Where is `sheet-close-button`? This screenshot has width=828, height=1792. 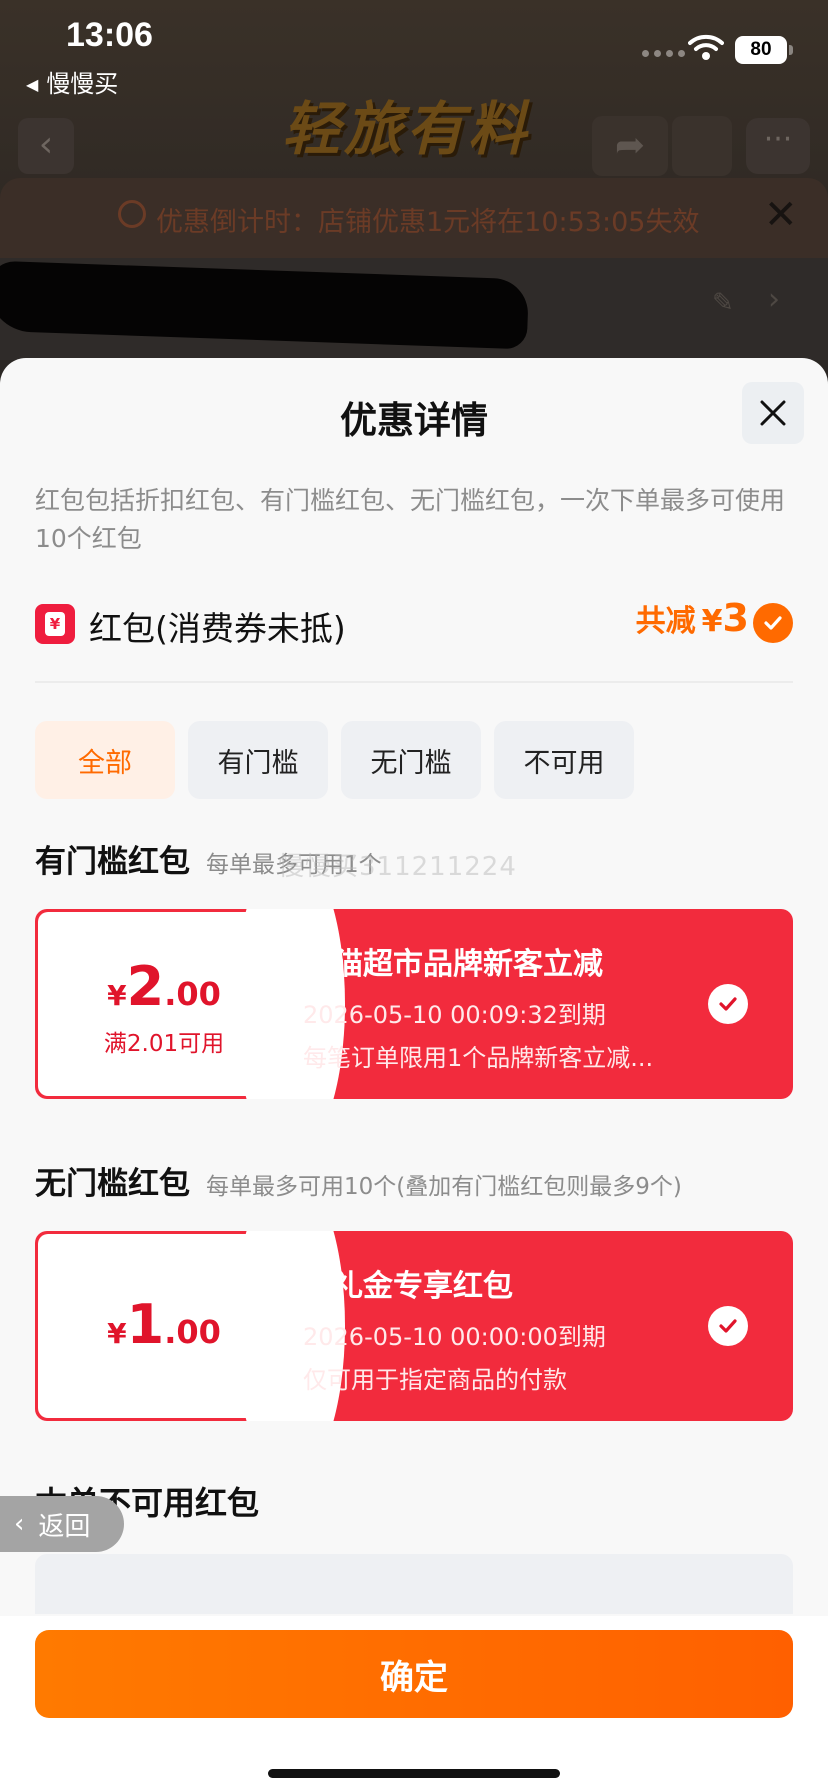
sheet-close-button is located at coordinates (773, 413).